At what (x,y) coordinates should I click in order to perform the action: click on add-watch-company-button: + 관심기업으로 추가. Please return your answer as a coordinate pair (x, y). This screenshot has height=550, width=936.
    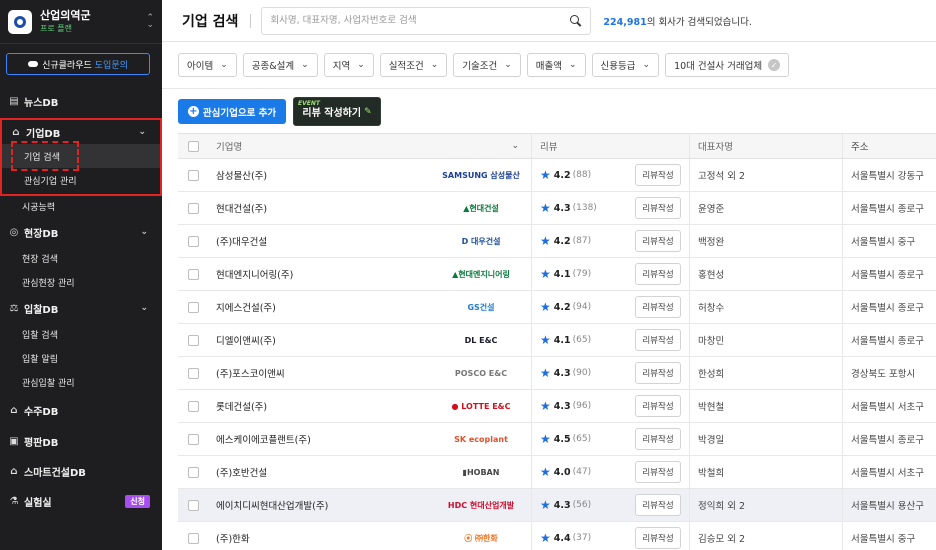
    Looking at the image, I should click on (232, 111).